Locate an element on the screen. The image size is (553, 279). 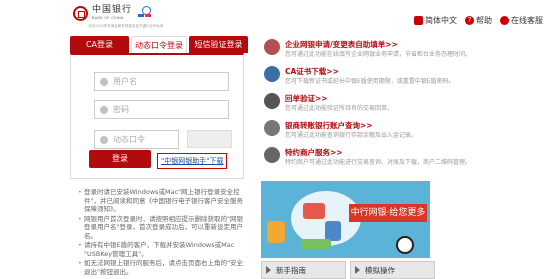
service-desc: 您可下载新证书或延长中银E盾使用期限，或重置中银E盾密码。 is located at coordinates (370, 81).